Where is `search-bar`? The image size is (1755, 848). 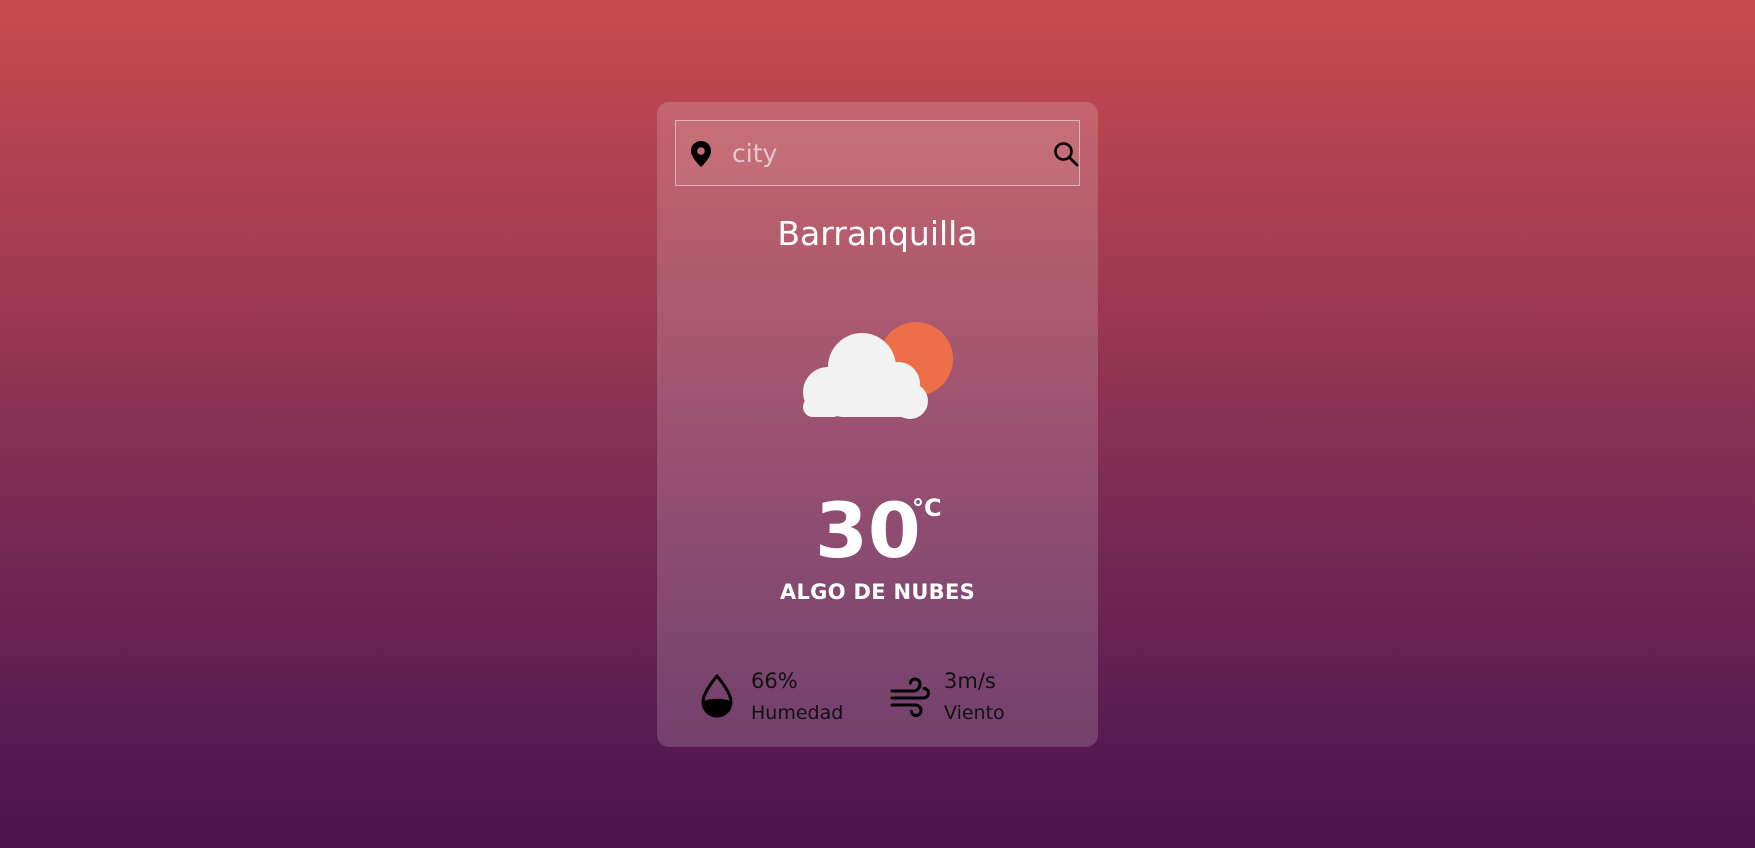
search-bar is located at coordinates (877, 153).